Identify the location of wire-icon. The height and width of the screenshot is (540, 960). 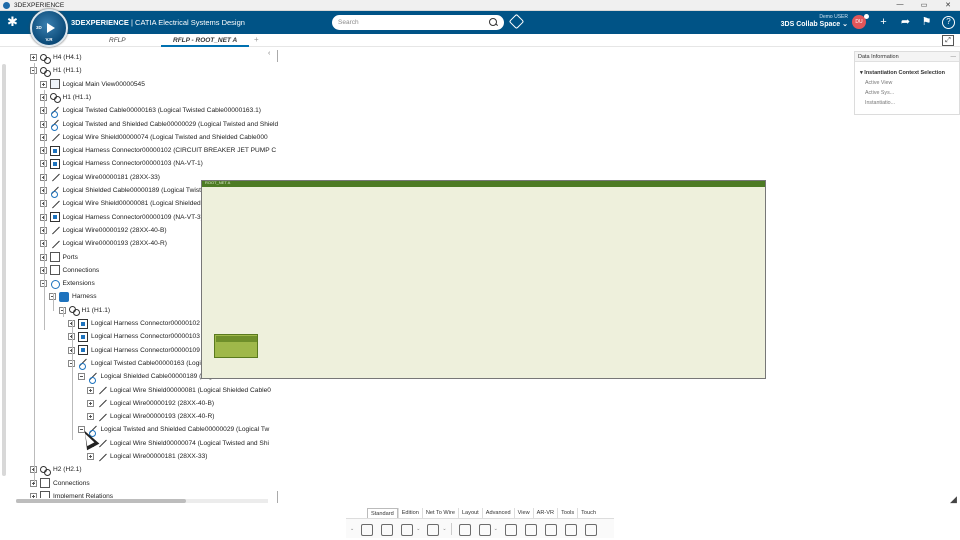
(550, 529).